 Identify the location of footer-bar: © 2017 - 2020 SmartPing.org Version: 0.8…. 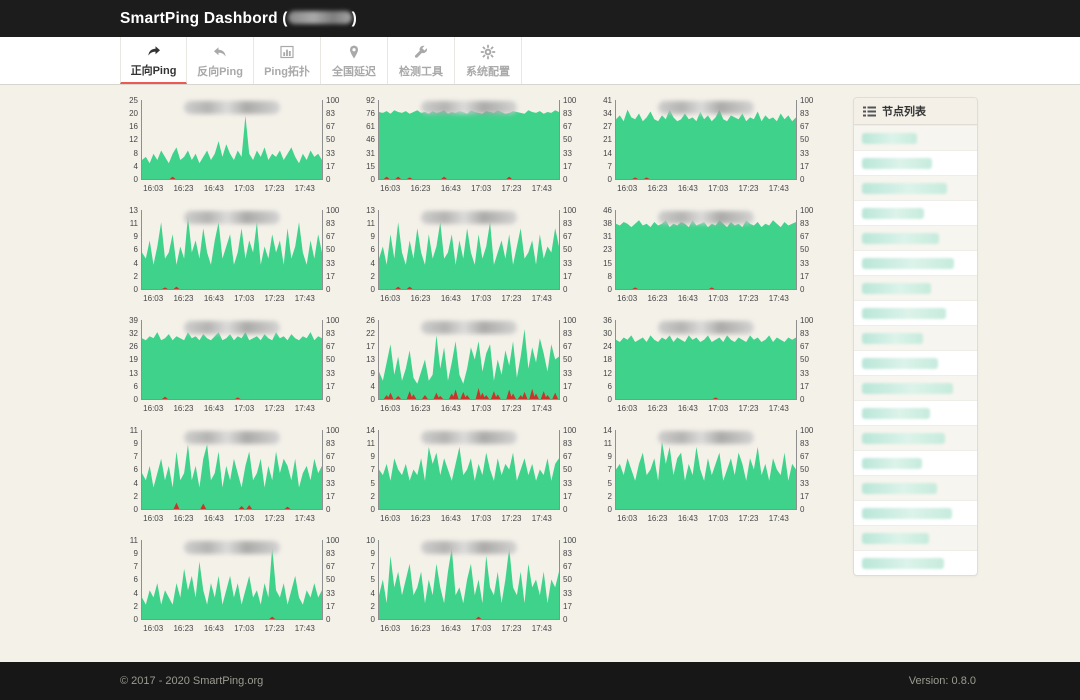
(540, 681).